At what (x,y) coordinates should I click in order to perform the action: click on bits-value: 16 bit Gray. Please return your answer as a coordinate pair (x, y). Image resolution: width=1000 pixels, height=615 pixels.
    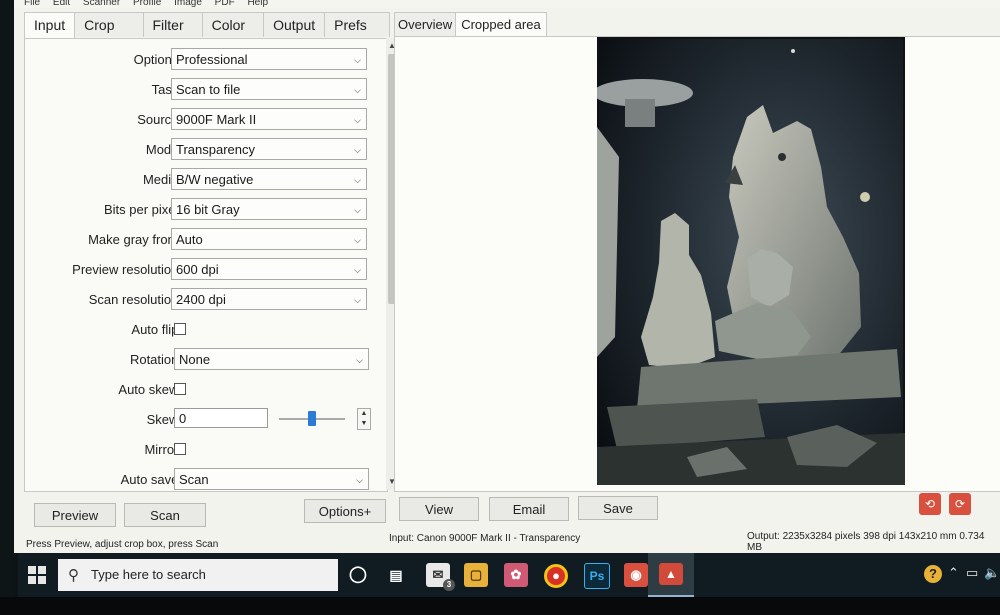
    Looking at the image, I should click on (208, 209).